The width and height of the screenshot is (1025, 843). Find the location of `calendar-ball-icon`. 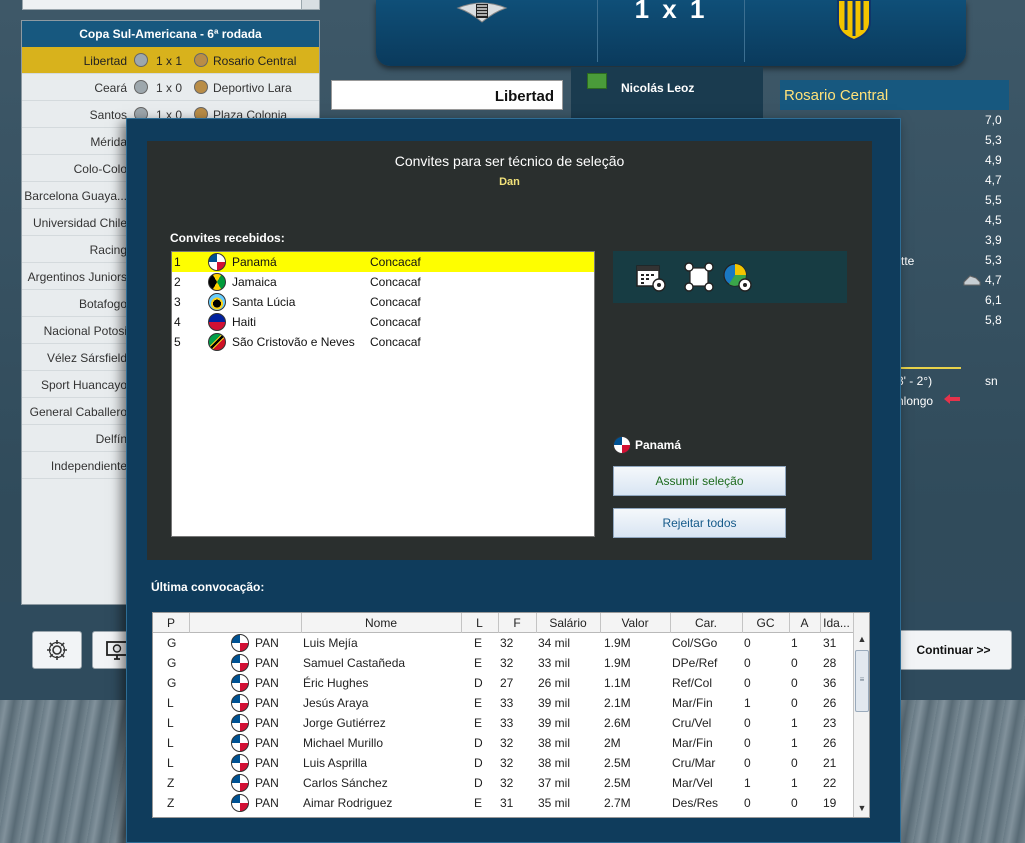

calendar-ball-icon is located at coordinates (651, 277).